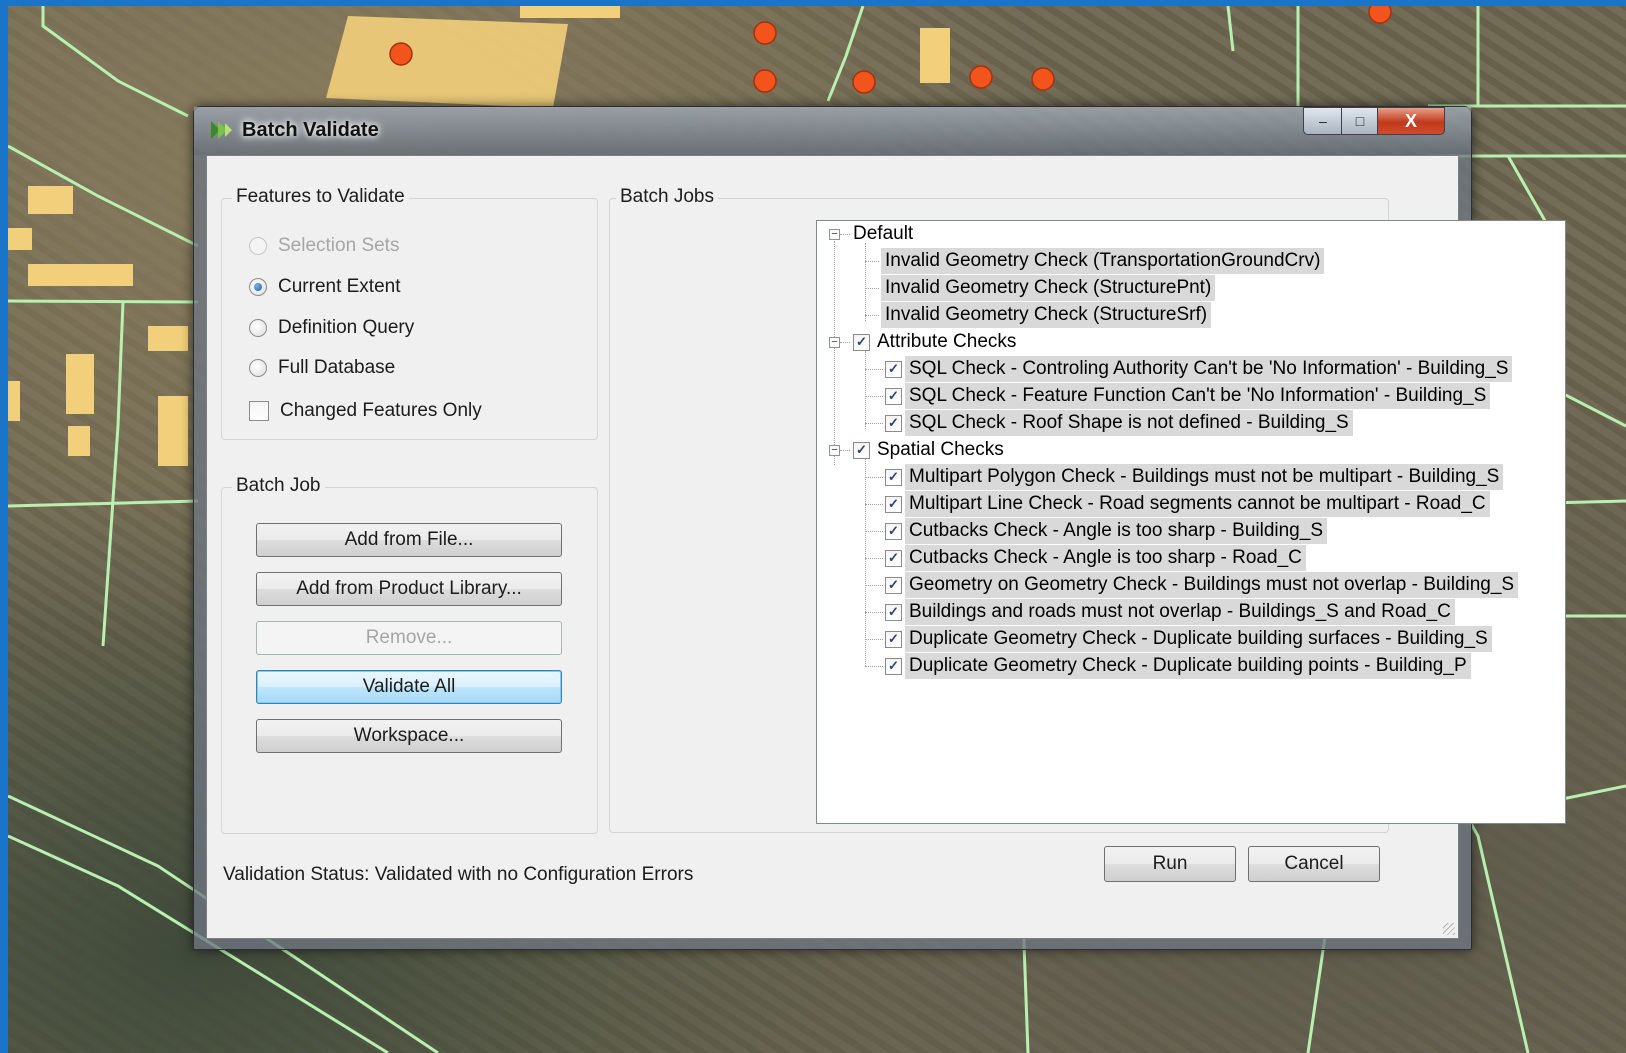 This screenshot has width=1626, height=1053. I want to click on tree-item-label: Invalid Geometry Check (StructurePnt), so click(1048, 288).